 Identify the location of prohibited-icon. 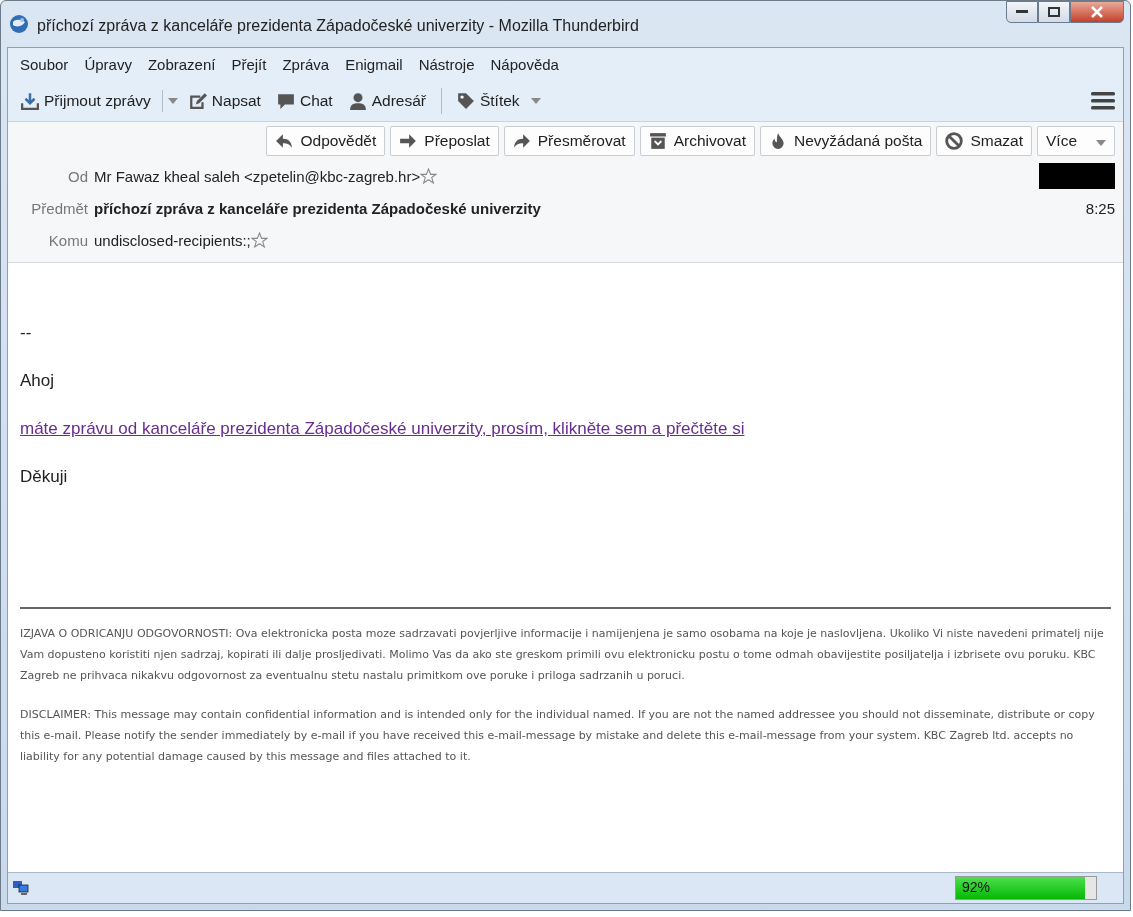
(954, 141).